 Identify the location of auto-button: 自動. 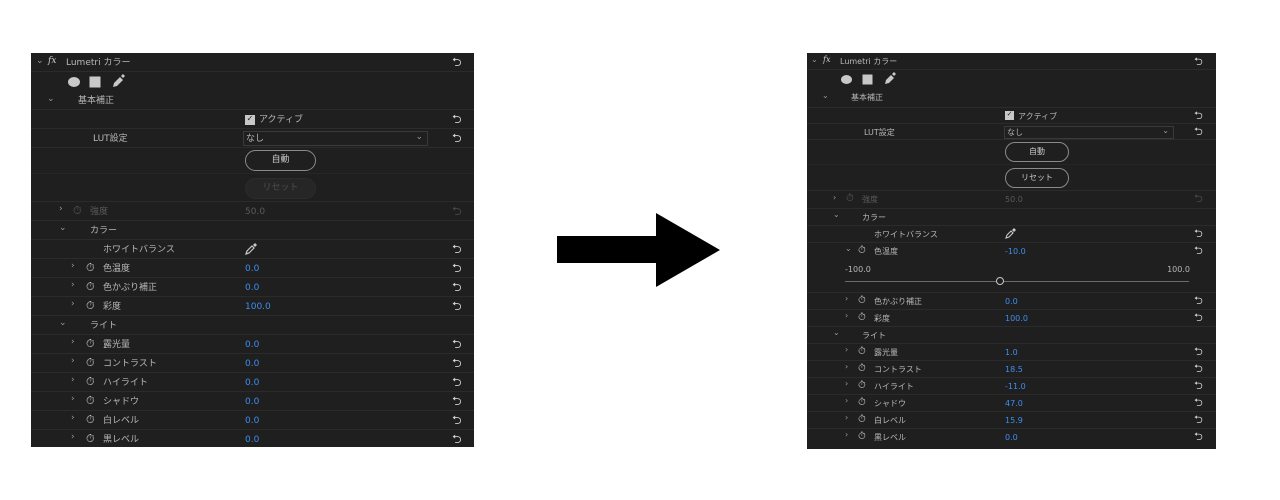
(1037, 152).